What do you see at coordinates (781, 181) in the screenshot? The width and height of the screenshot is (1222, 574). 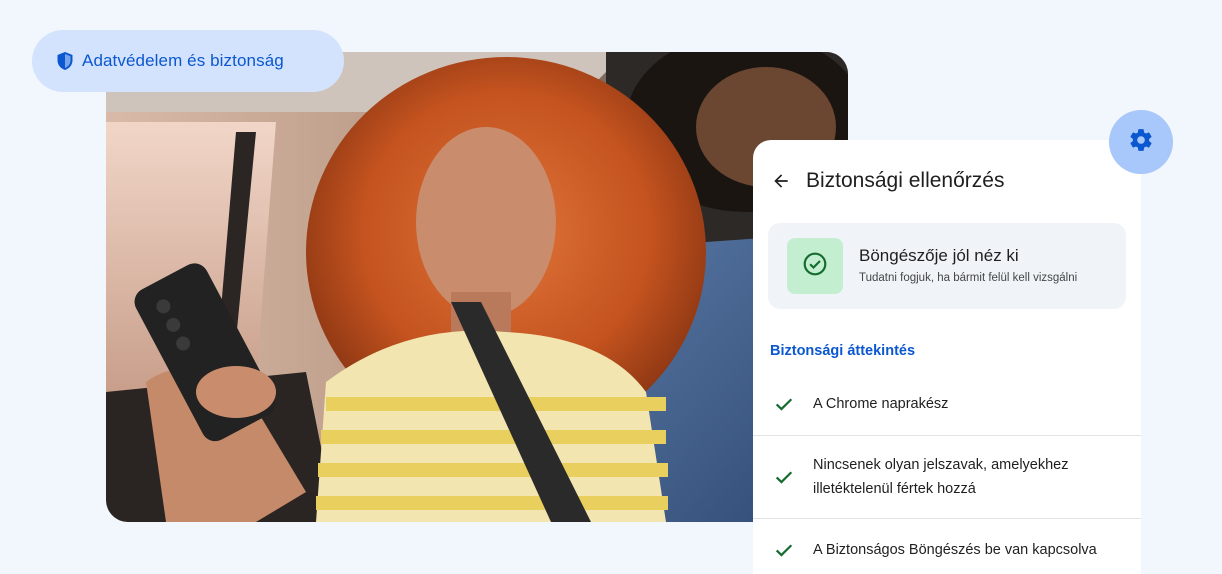 I see `arrow-back-icon` at bounding box center [781, 181].